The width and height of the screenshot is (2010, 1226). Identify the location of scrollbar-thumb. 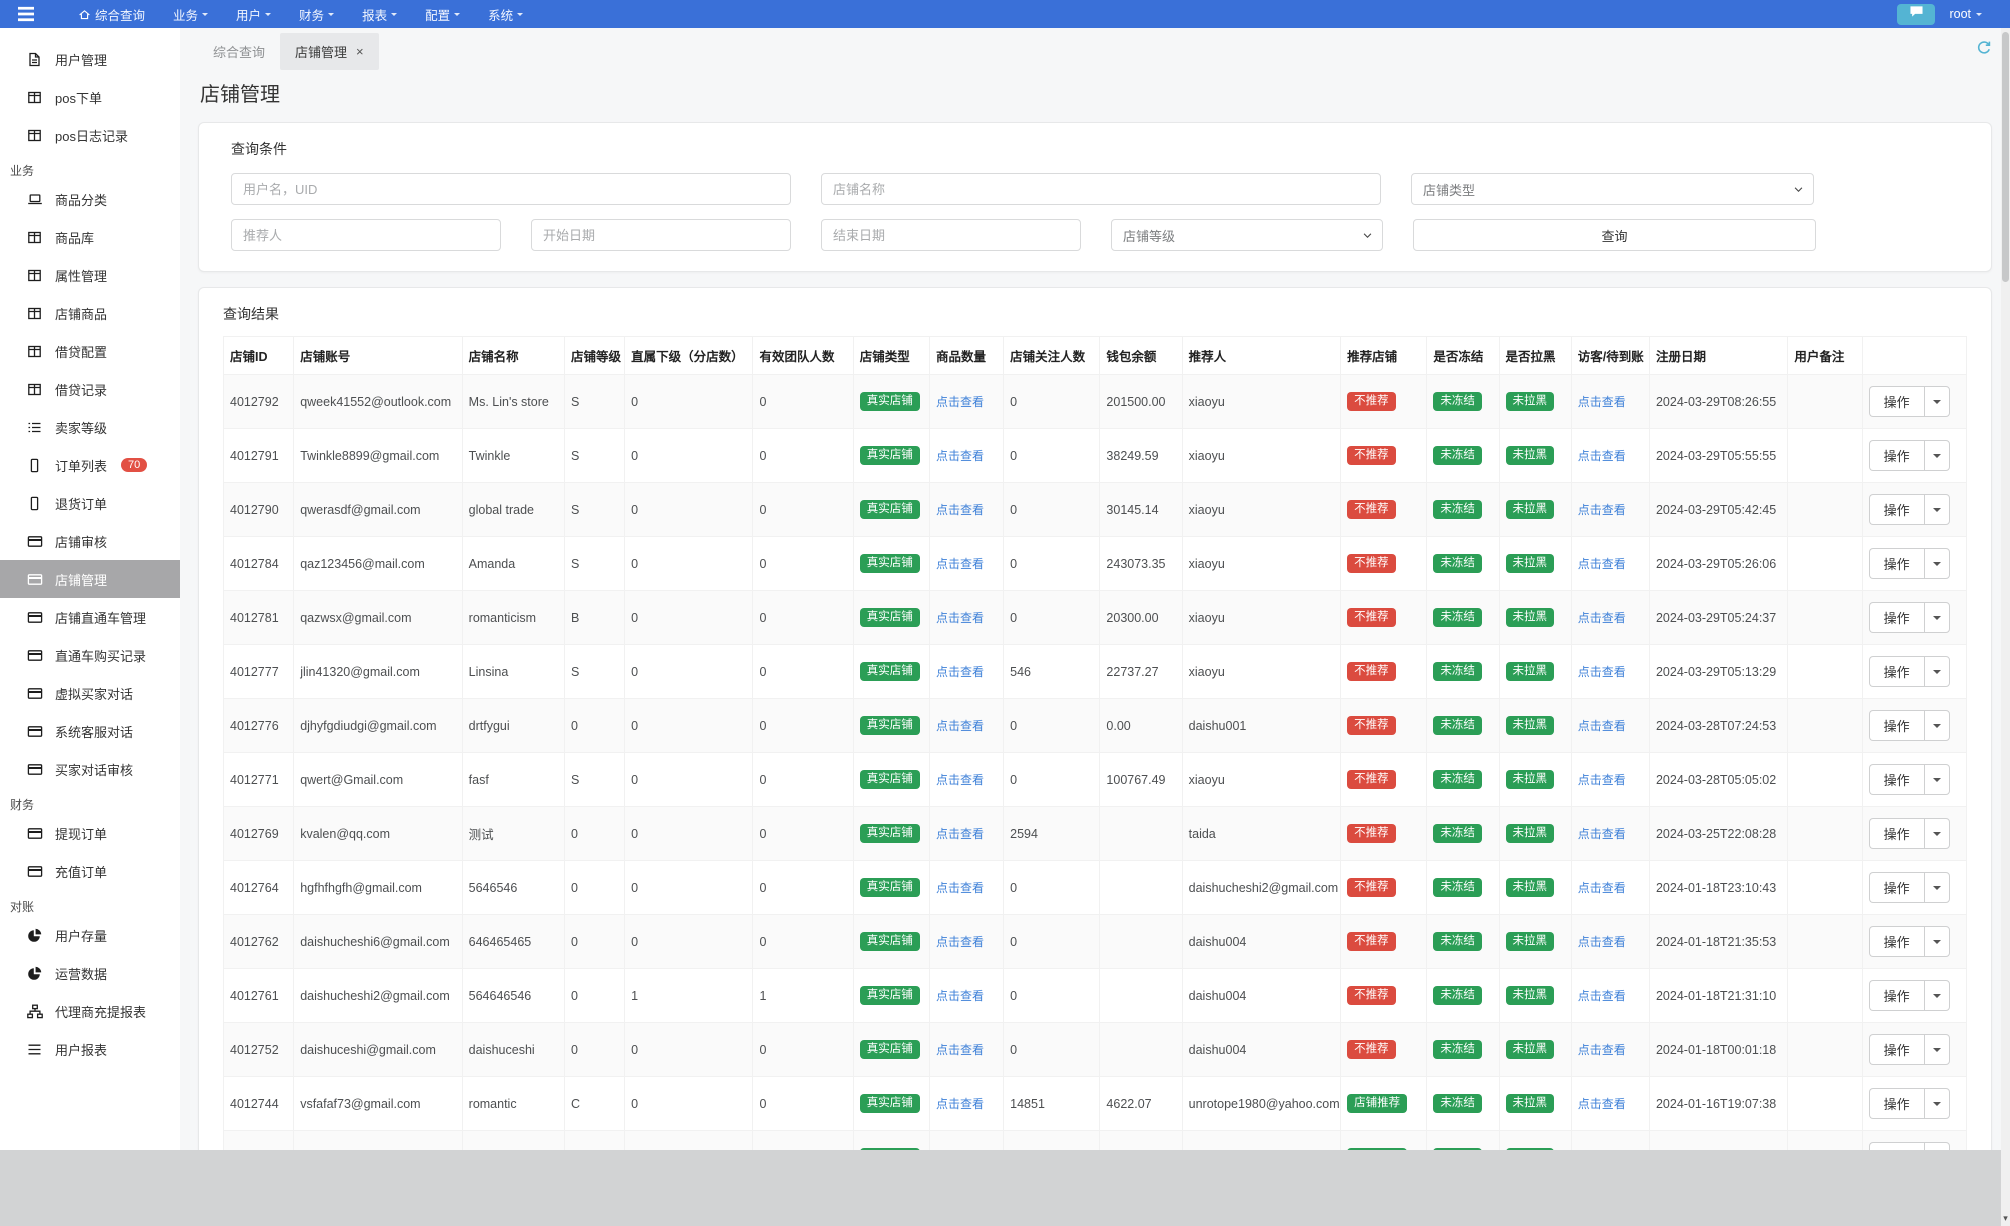
(2005, 157).